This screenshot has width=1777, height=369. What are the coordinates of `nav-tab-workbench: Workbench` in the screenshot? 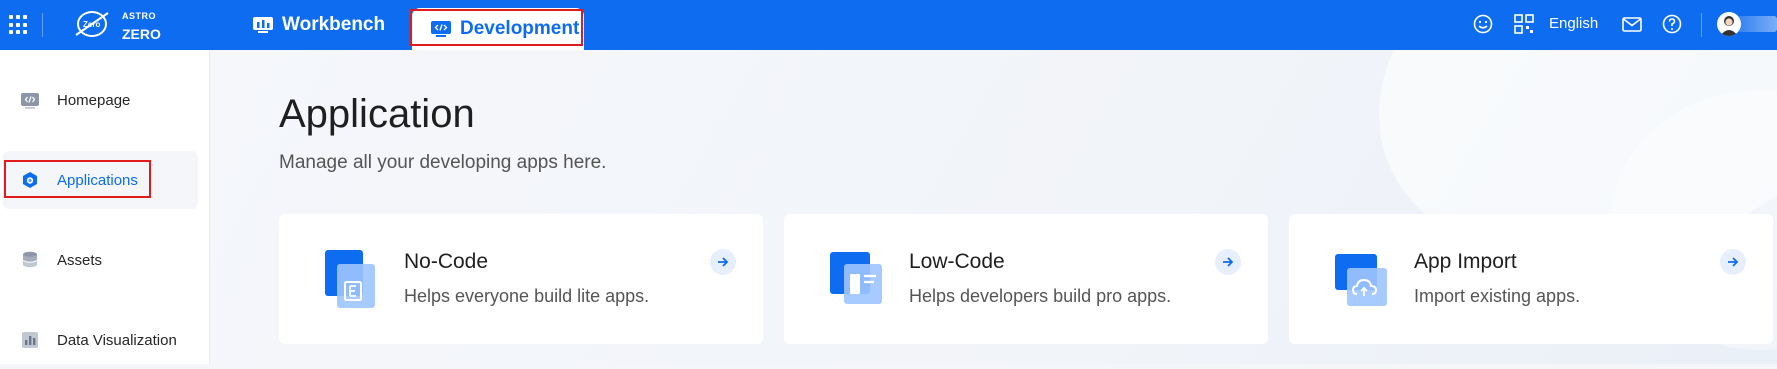 It's located at (318, 25).